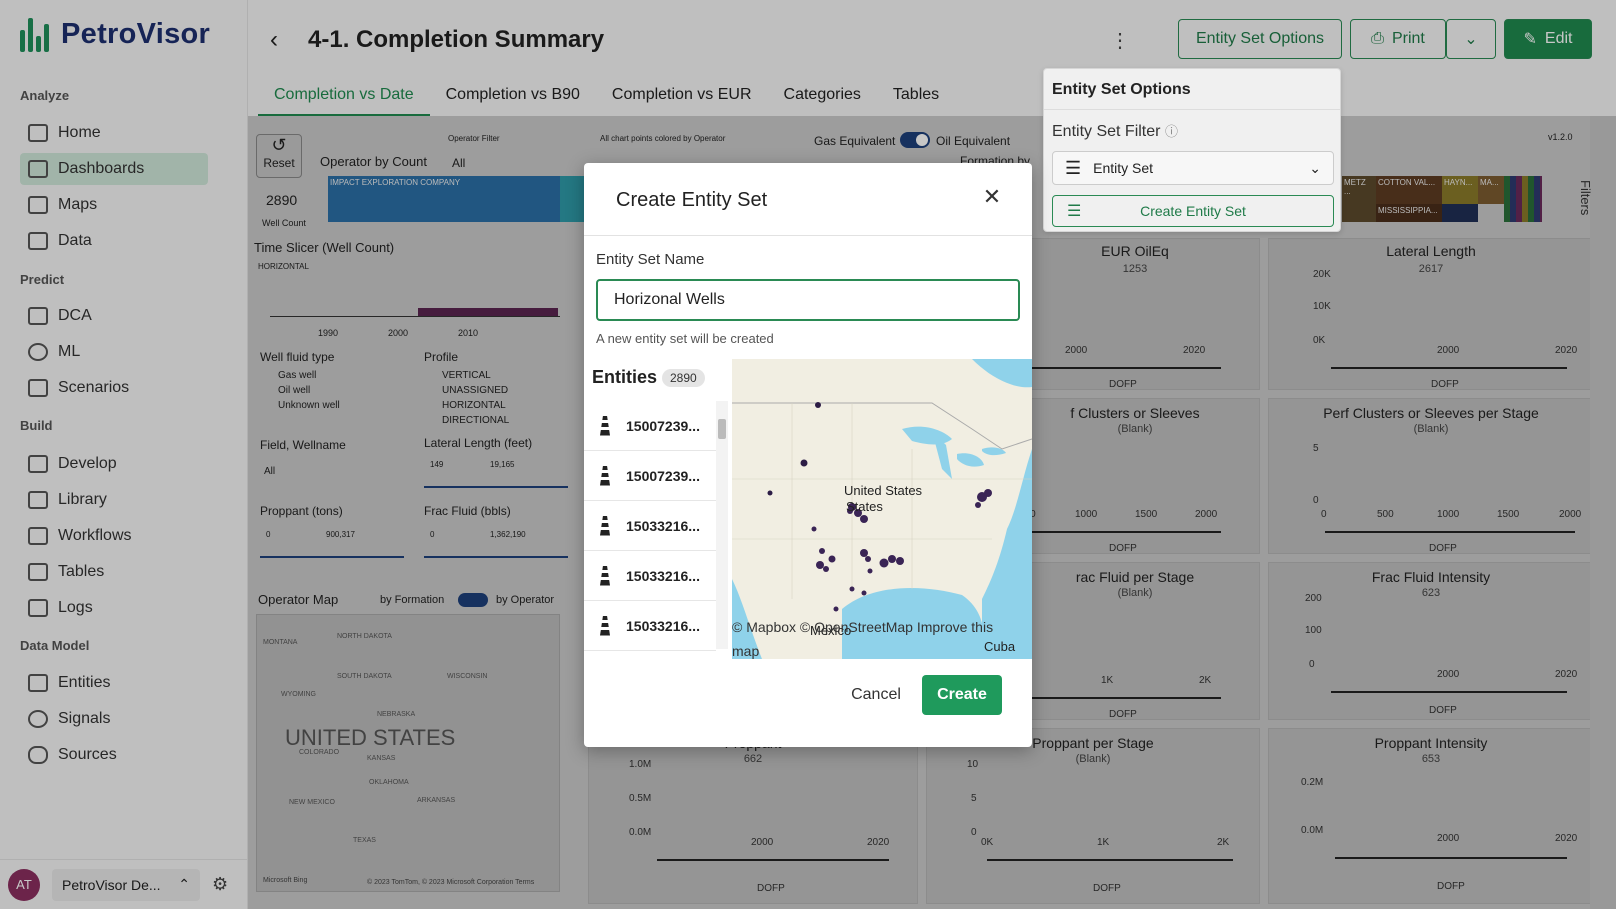 The image size is (1616, 909). I want to click on entities-label: Entities, so click(625, 377).